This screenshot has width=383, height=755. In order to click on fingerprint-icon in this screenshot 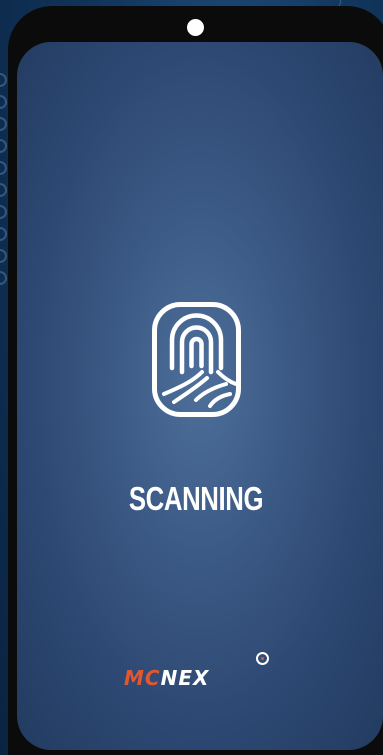, I will do `click(196, 359)`.